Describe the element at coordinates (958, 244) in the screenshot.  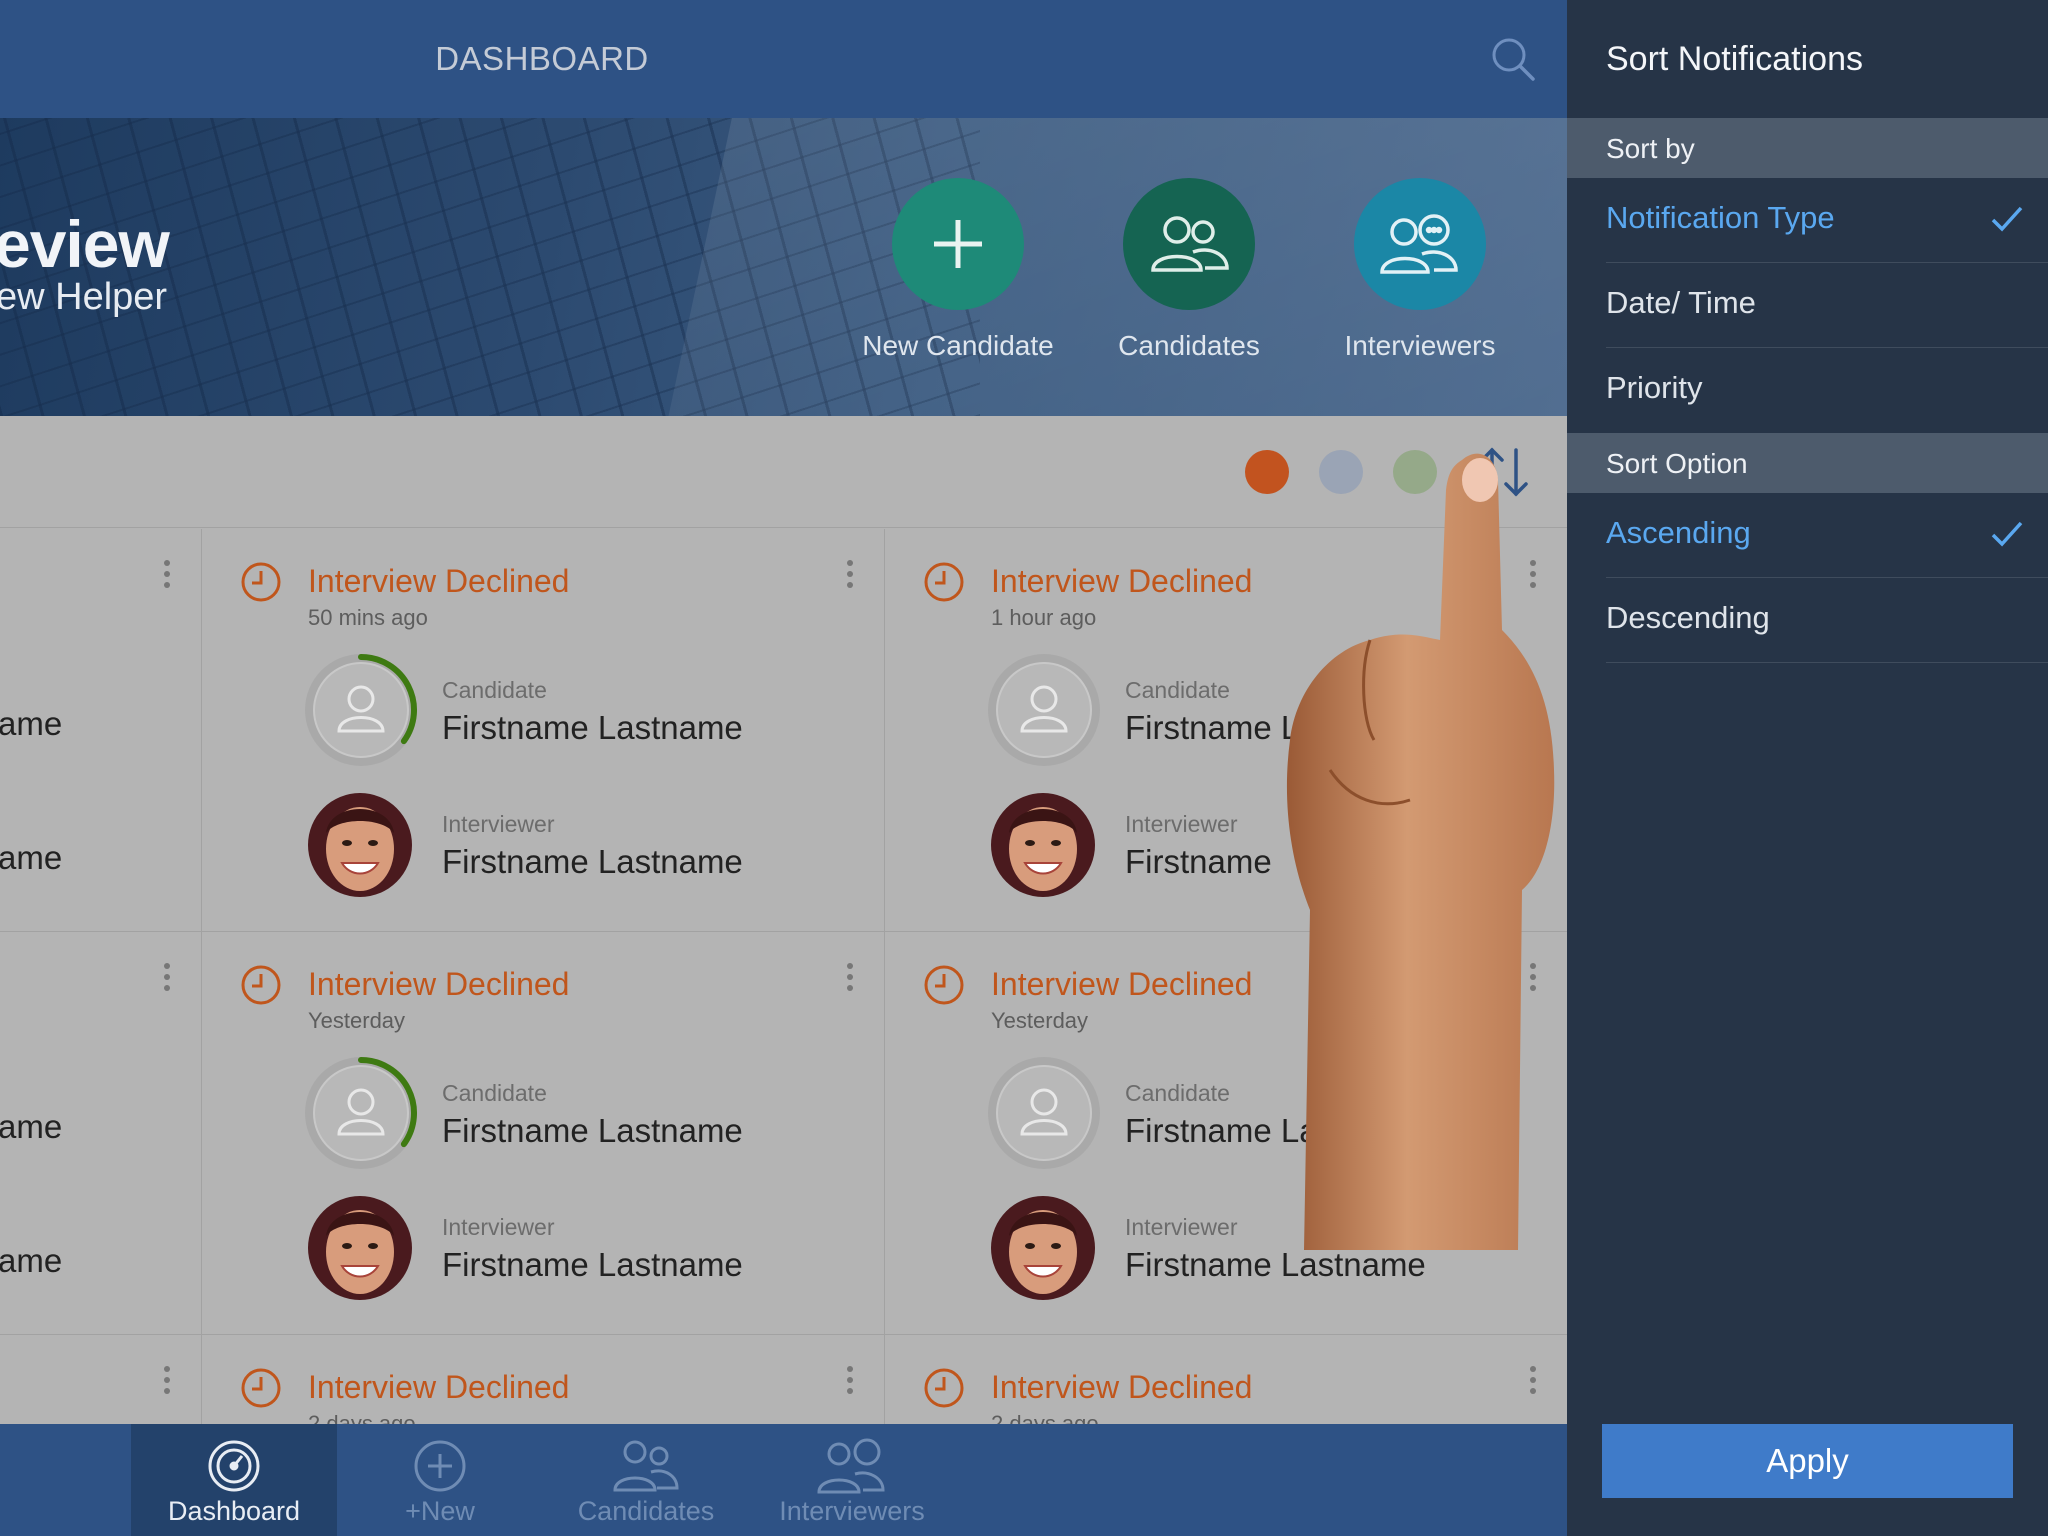
I see `plus-icon` at that location.